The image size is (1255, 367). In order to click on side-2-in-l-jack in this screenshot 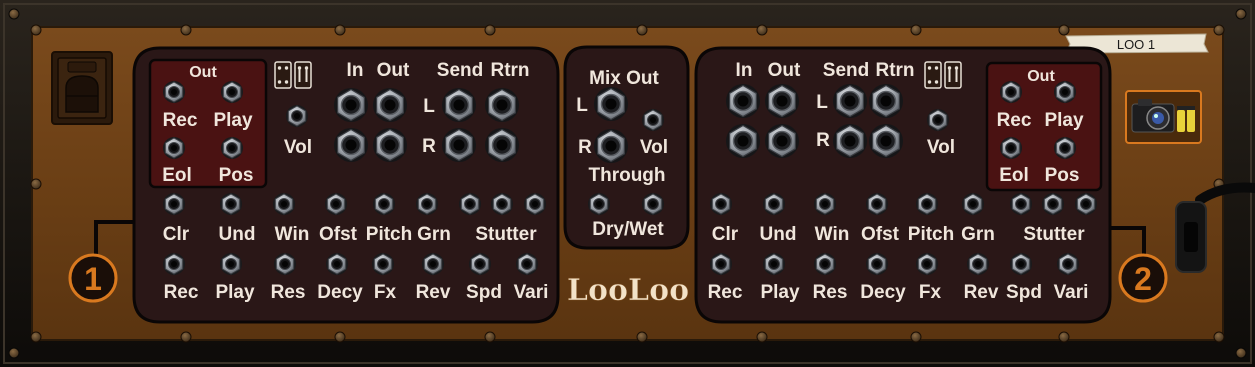, I will do `click(743, 101)`.